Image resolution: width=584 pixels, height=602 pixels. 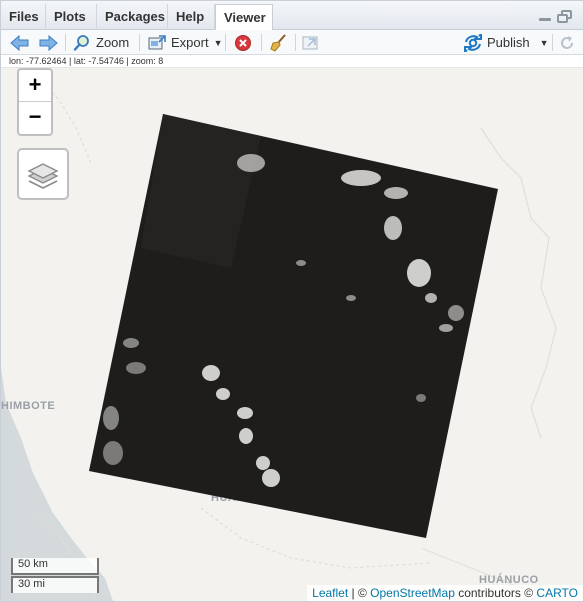 I want to click on pane-tab-bar: Files Plots Packages Help Viewer, so click(x=292, y=16).